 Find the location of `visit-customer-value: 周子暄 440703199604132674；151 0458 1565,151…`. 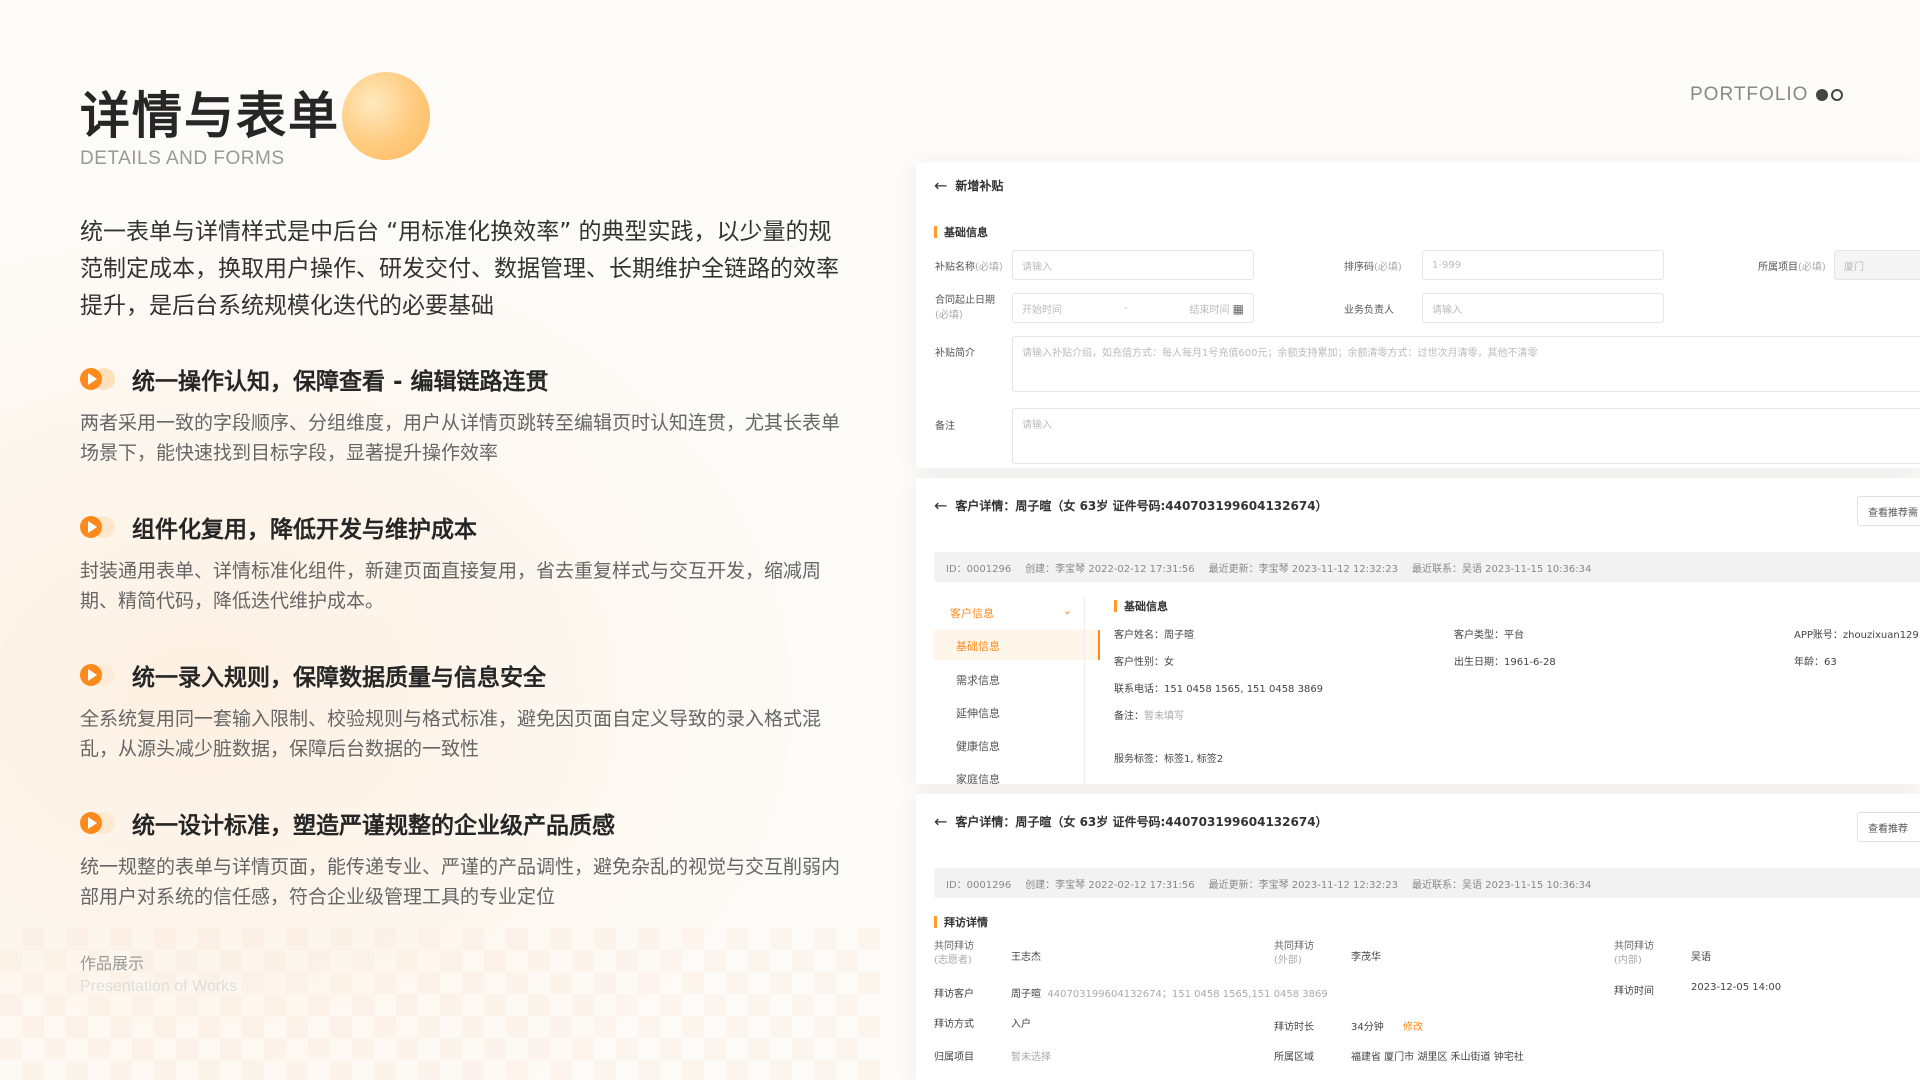

visit-customer-value: 周子暄 440703199604132674；151 0458 1565,151… is located at coordinates (1169, 994).